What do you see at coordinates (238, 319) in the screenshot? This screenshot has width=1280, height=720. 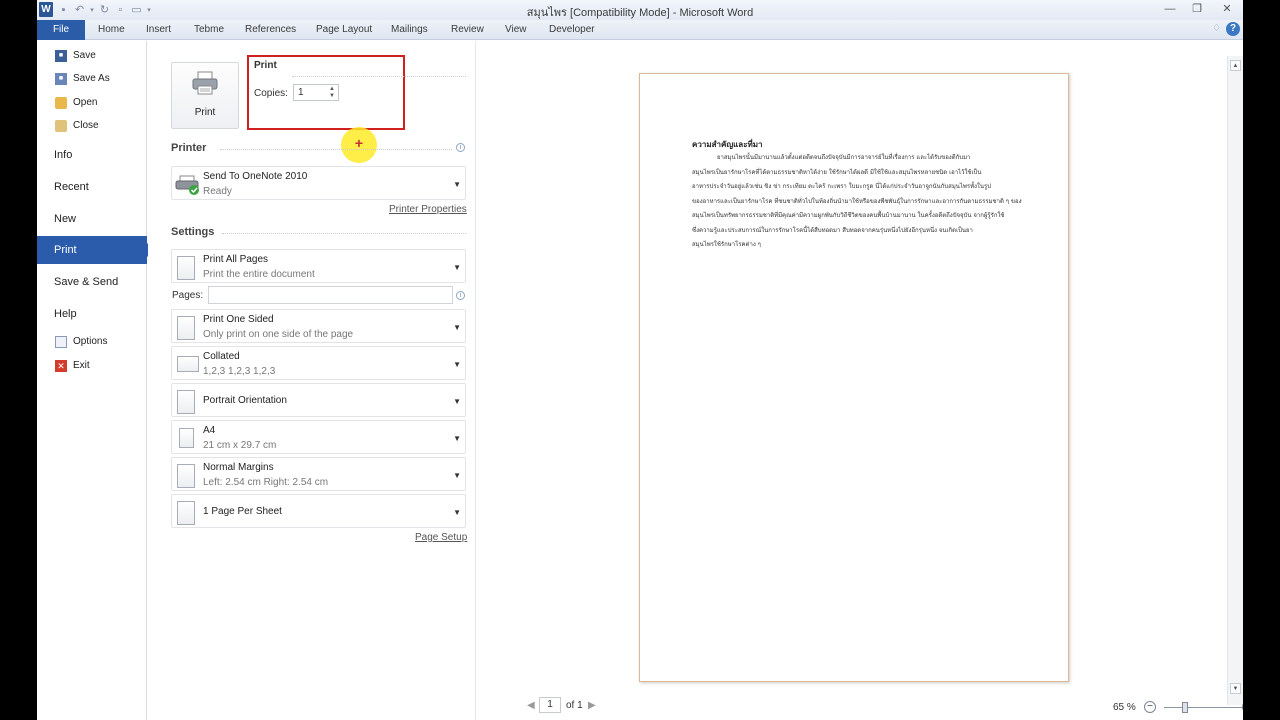 I see `sides-title: Print One Sided` at bounding box center [238, 319].